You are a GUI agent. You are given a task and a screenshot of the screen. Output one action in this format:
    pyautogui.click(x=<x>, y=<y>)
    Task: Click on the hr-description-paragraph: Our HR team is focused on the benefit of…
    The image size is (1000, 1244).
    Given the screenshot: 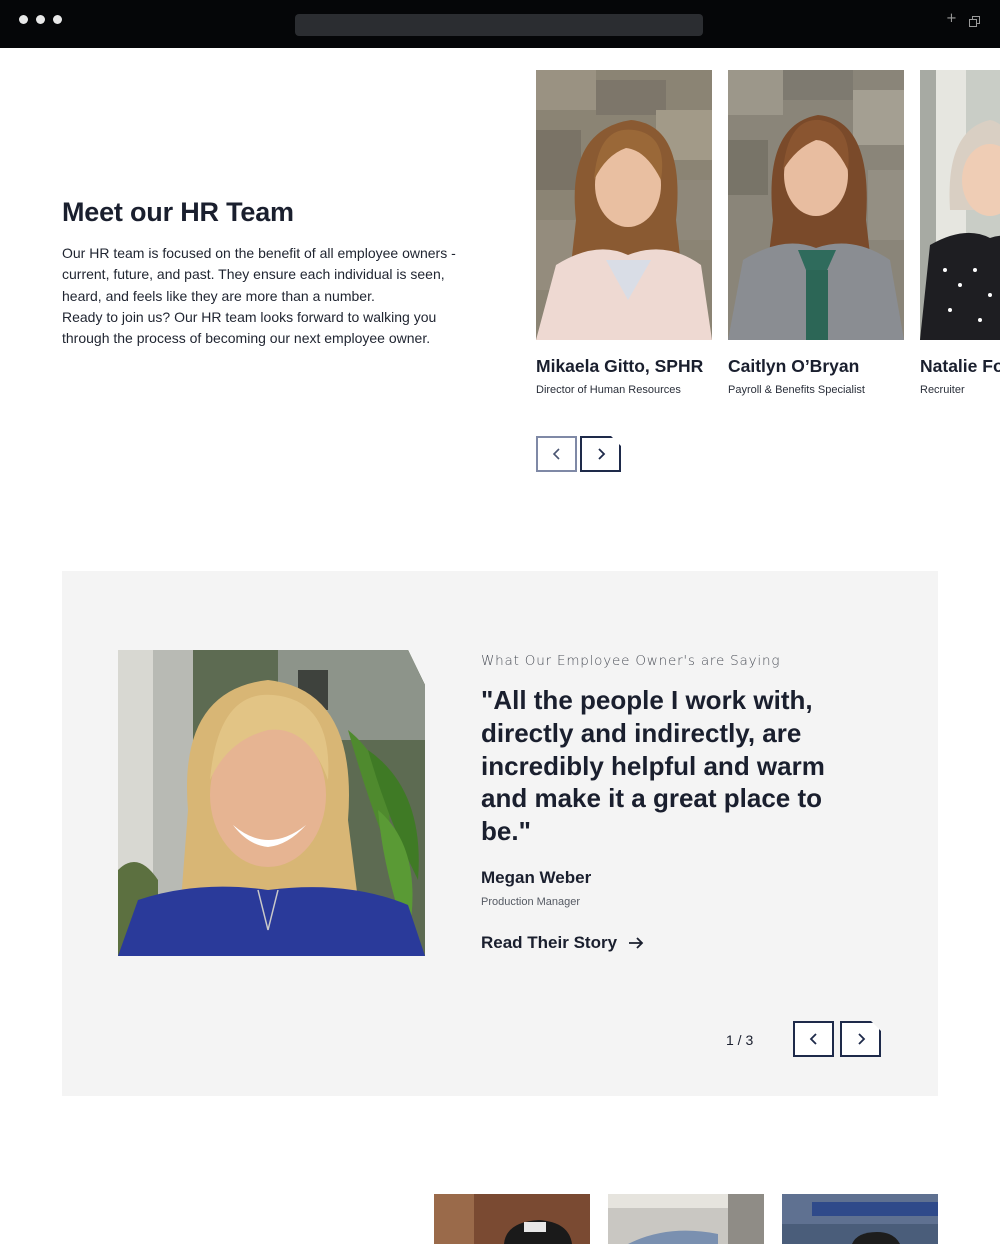 What is the action you would take?
    pyautogui.click(x=259, y=274)
    